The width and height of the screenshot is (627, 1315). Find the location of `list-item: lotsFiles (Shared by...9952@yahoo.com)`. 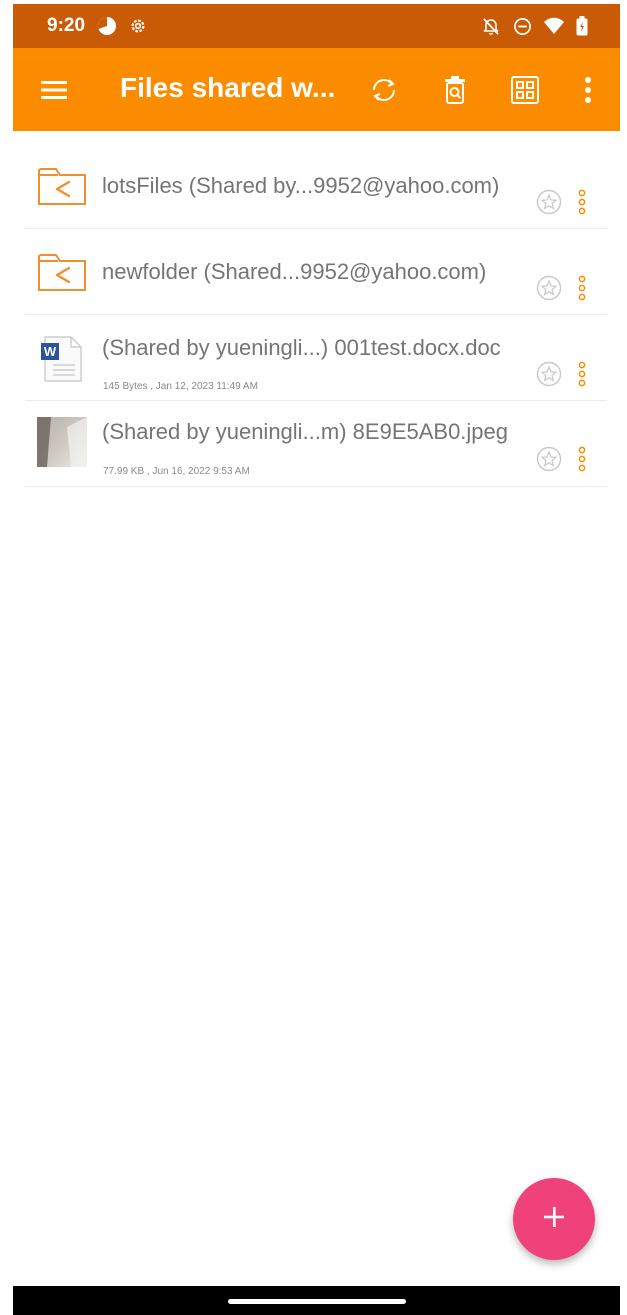

list-item: lotsFiles (Shared by...9952@yahoo.com) is located at coordinates (316, 185).